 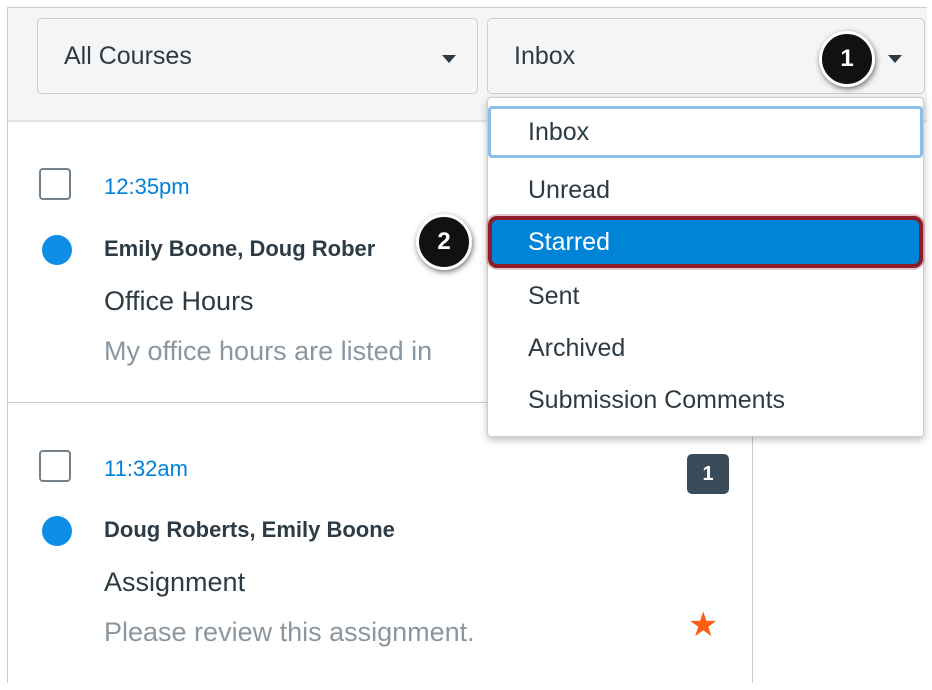 I want to click on message-preview: Please review this assignment., so click(x=289, y=632).